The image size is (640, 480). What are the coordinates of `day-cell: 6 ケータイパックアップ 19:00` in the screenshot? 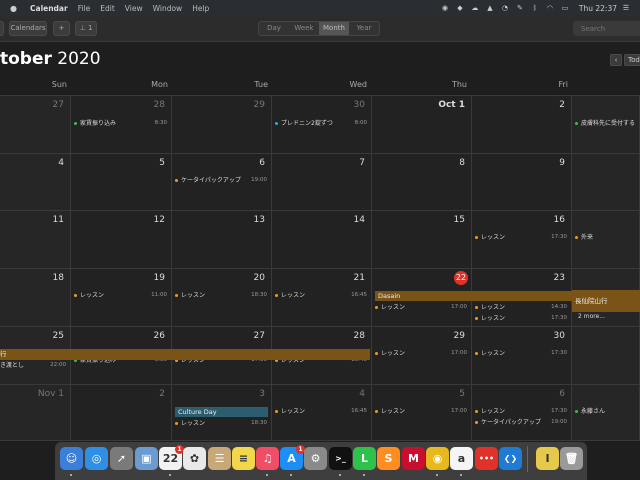 It's located at (222, 182).